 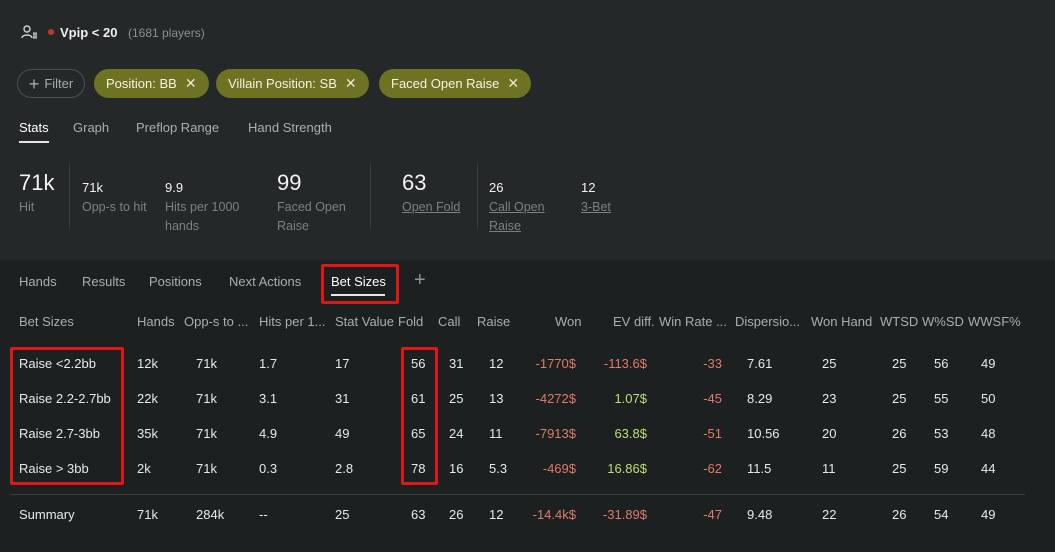 I want to click on tab-preflop-range: Preflop Range, so click(x=177, y=127).